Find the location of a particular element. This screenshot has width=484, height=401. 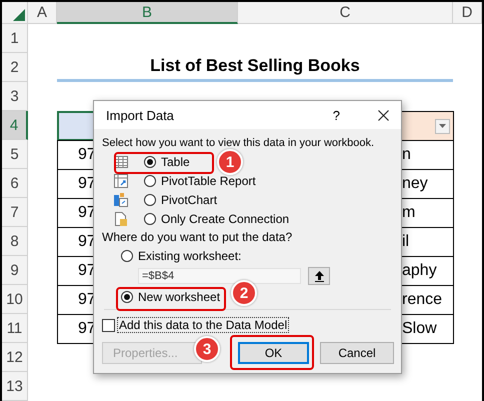

dialog-button: Cancel is located at coordinates (357, 353).